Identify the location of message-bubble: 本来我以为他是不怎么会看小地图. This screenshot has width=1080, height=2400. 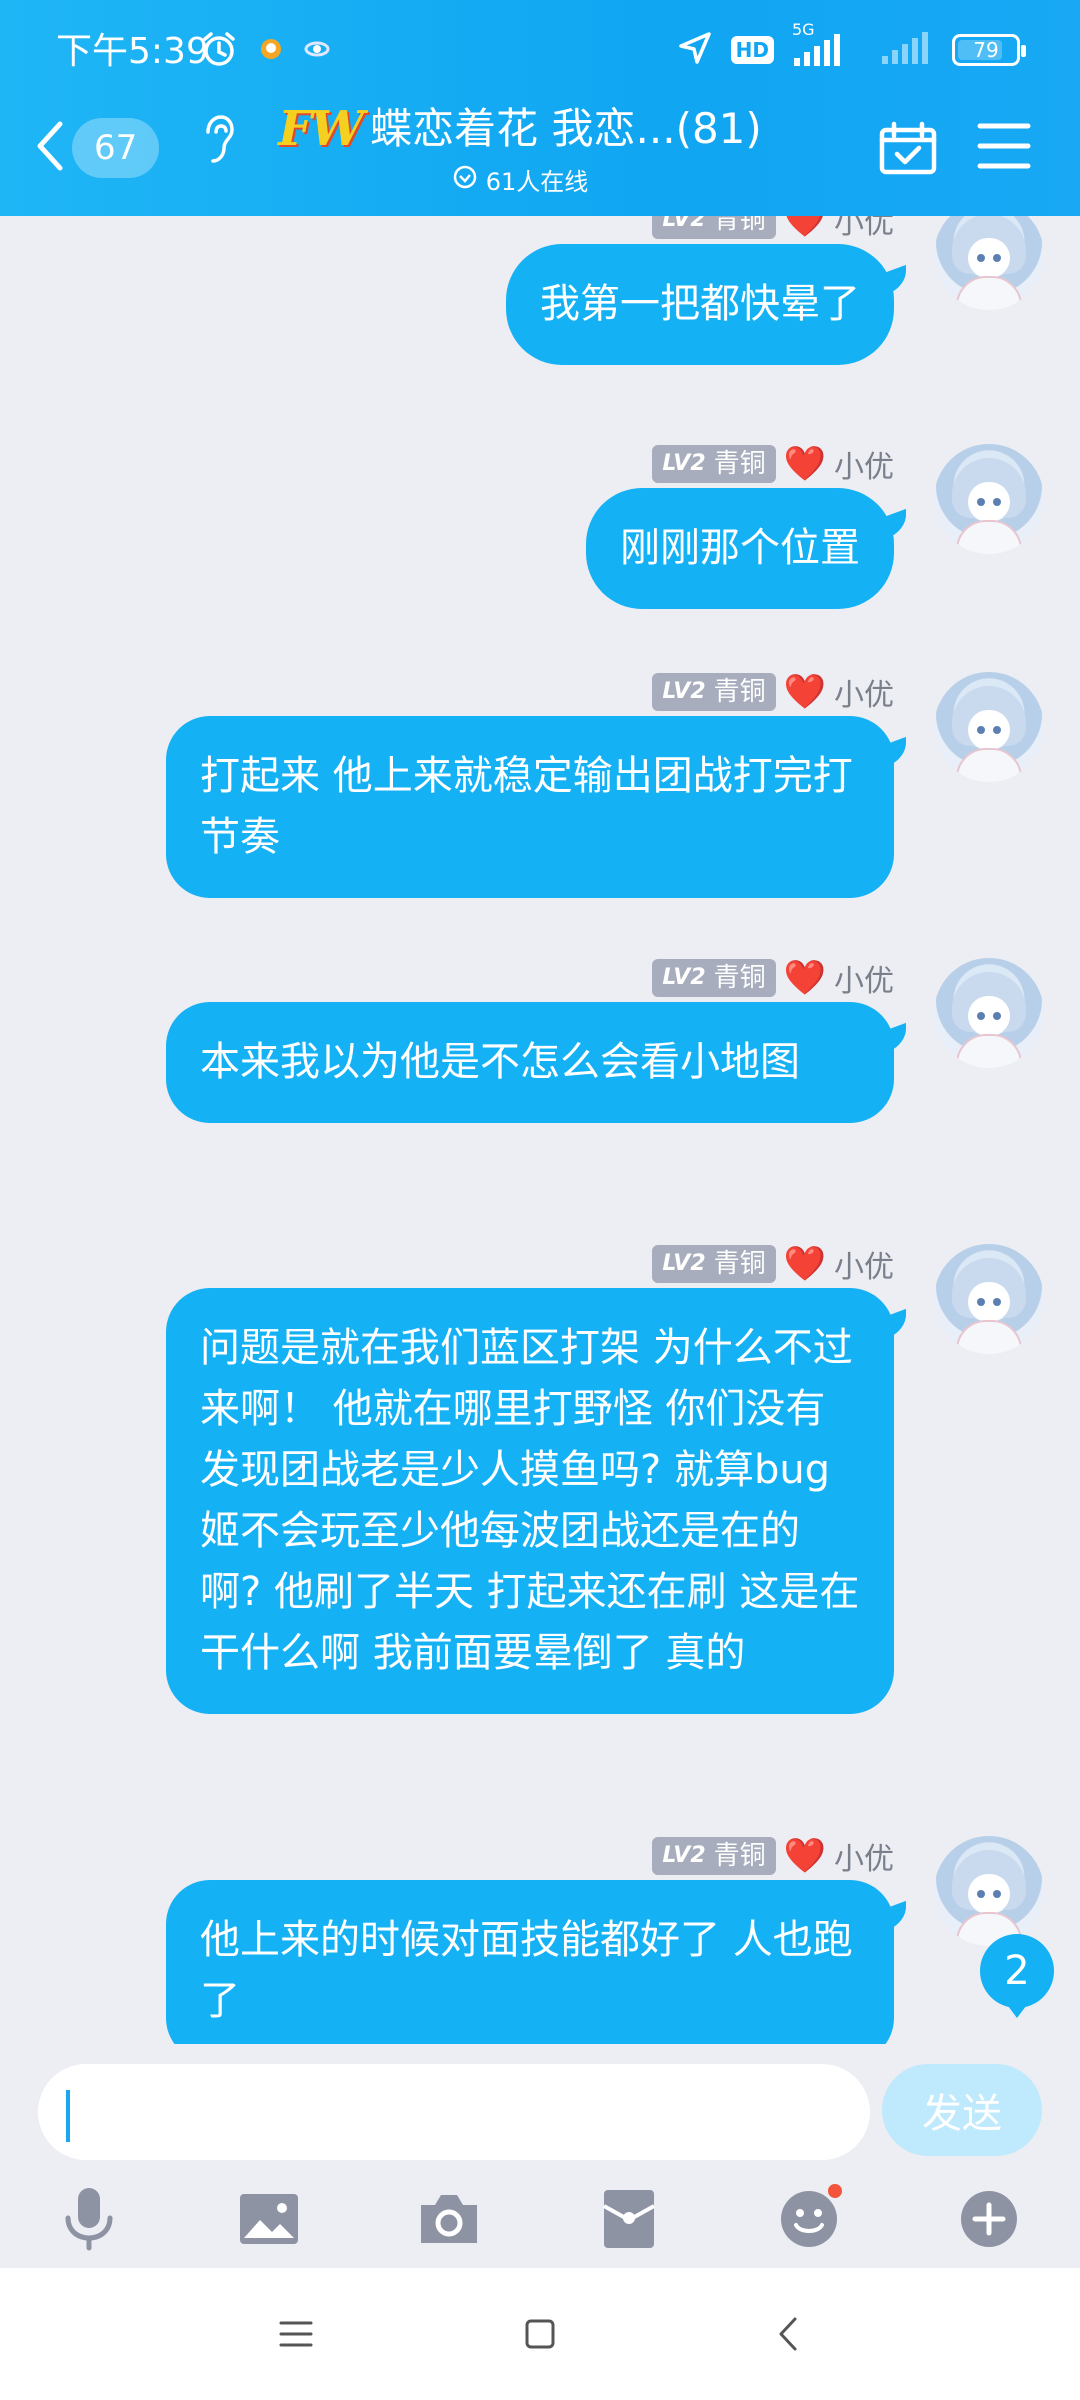
(530, 1062).